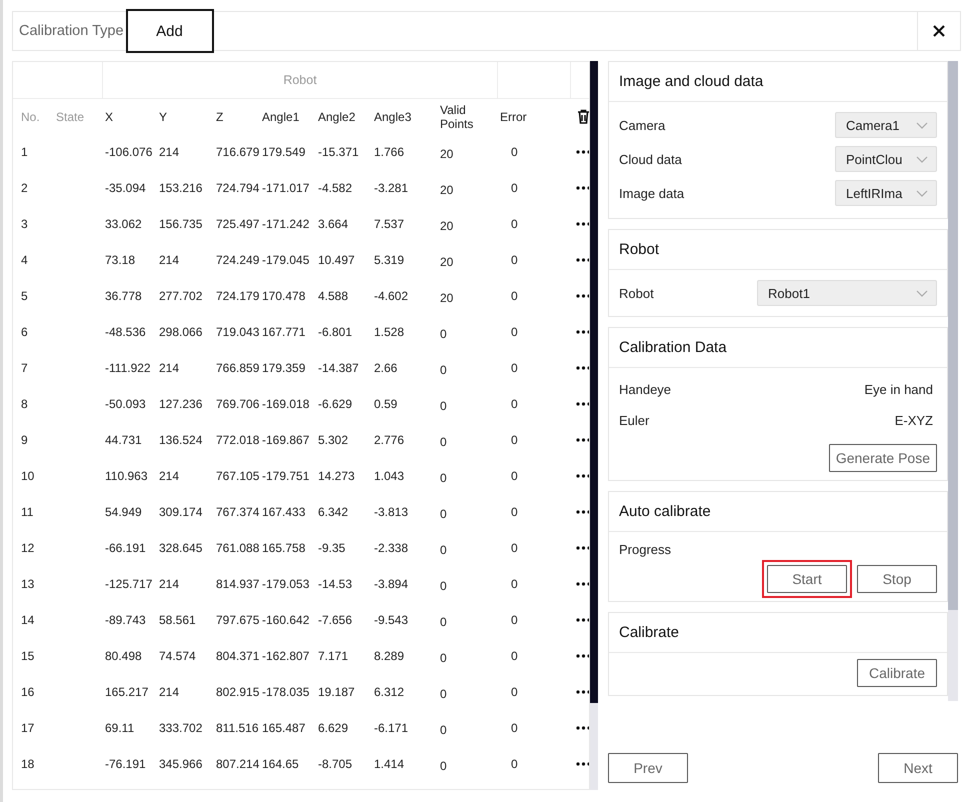 The height and width of the screenshot is (802, 971). What do you see at coordinates (391, 188) in the screenshot?
I see `table-cell: -3.281` at bounding box center [391, 188].